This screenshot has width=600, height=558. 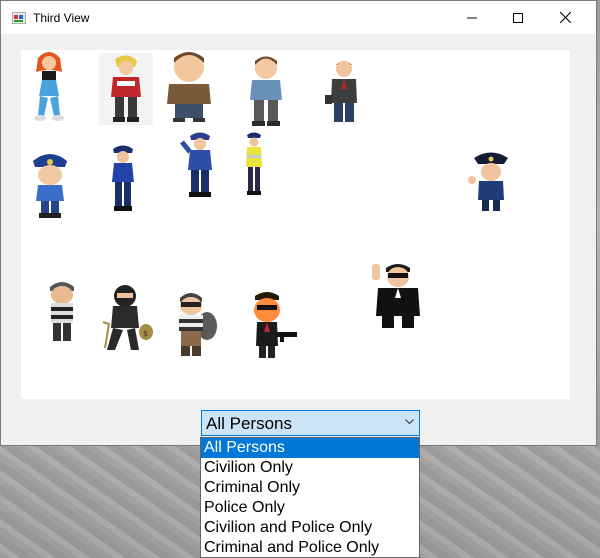 What do you see at coordinates (310, 448) in the screenshot?
I see `option-all-persons: All Persons` at bounding box center [310, 448].